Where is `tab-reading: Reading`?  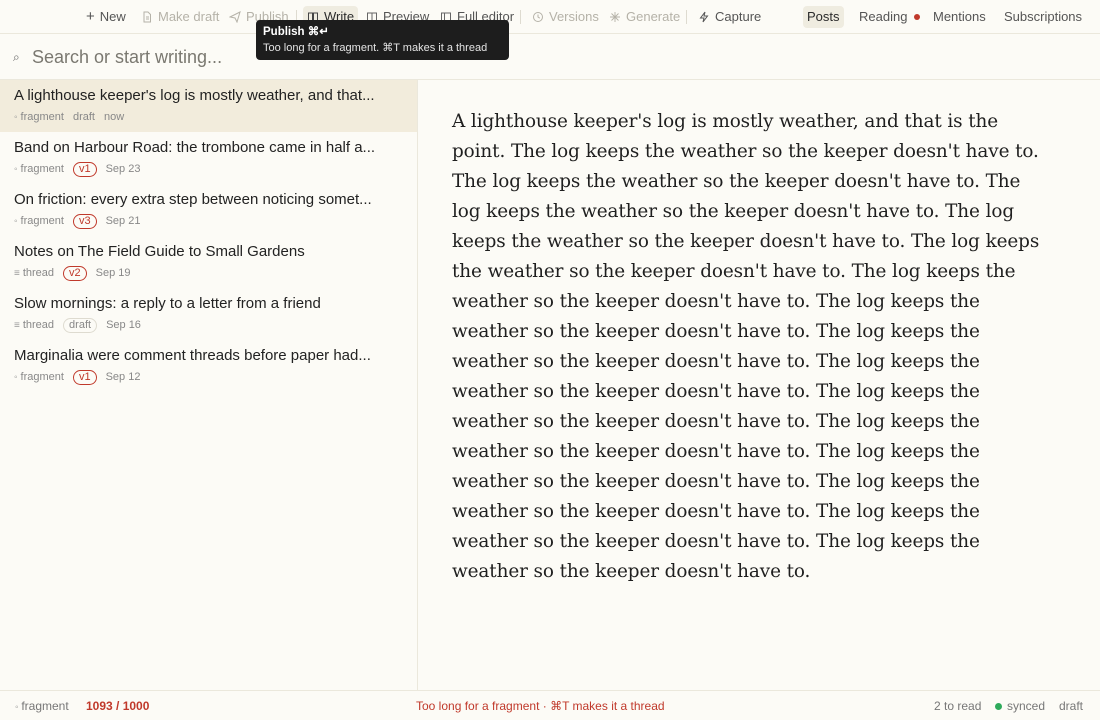 tab-reading: Reading is located at coordinates (889, 17).